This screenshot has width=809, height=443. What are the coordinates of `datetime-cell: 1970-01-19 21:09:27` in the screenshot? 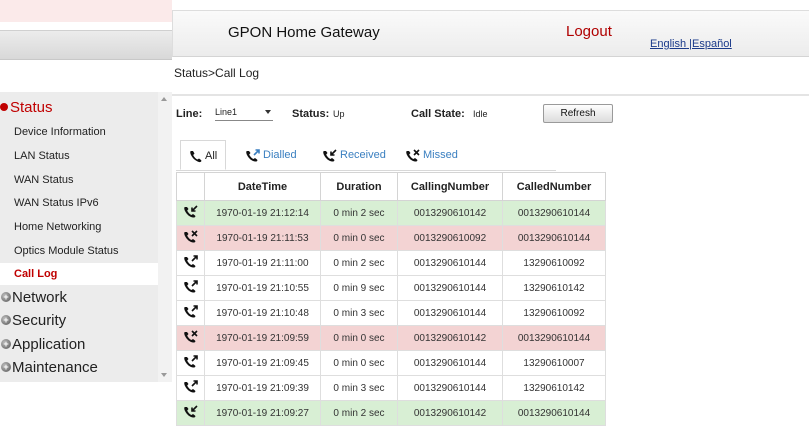 It's located at (262, 413).